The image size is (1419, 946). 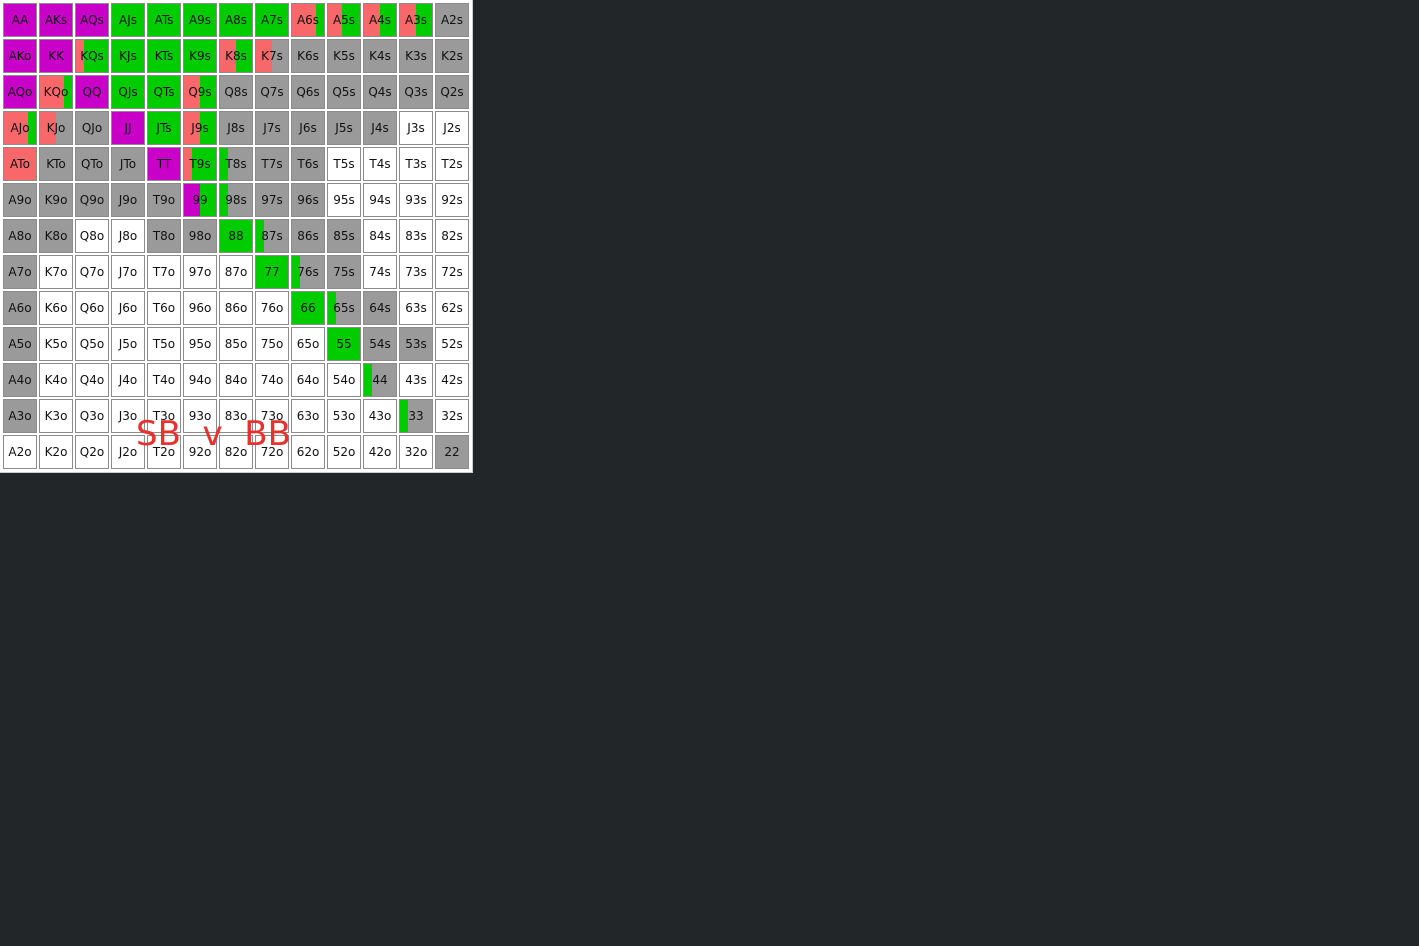 What do you see at coordinates (128, 416) in the screenshot?
I see `hand-cell-J3o: J3o` at bounding box center [128, 416].